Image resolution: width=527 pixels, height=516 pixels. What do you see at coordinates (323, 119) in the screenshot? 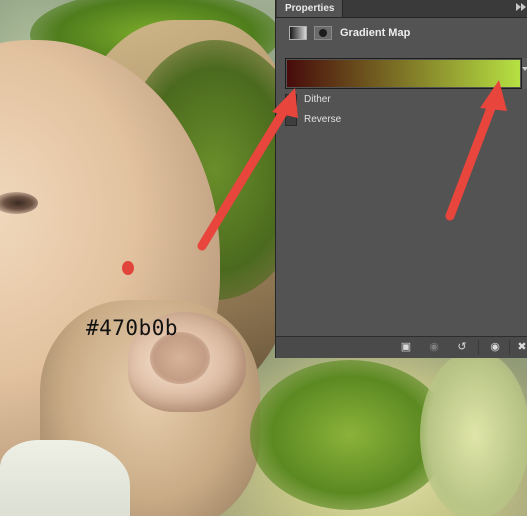
I see `reverse-label: Reverse` at bounding box center [323, 119].